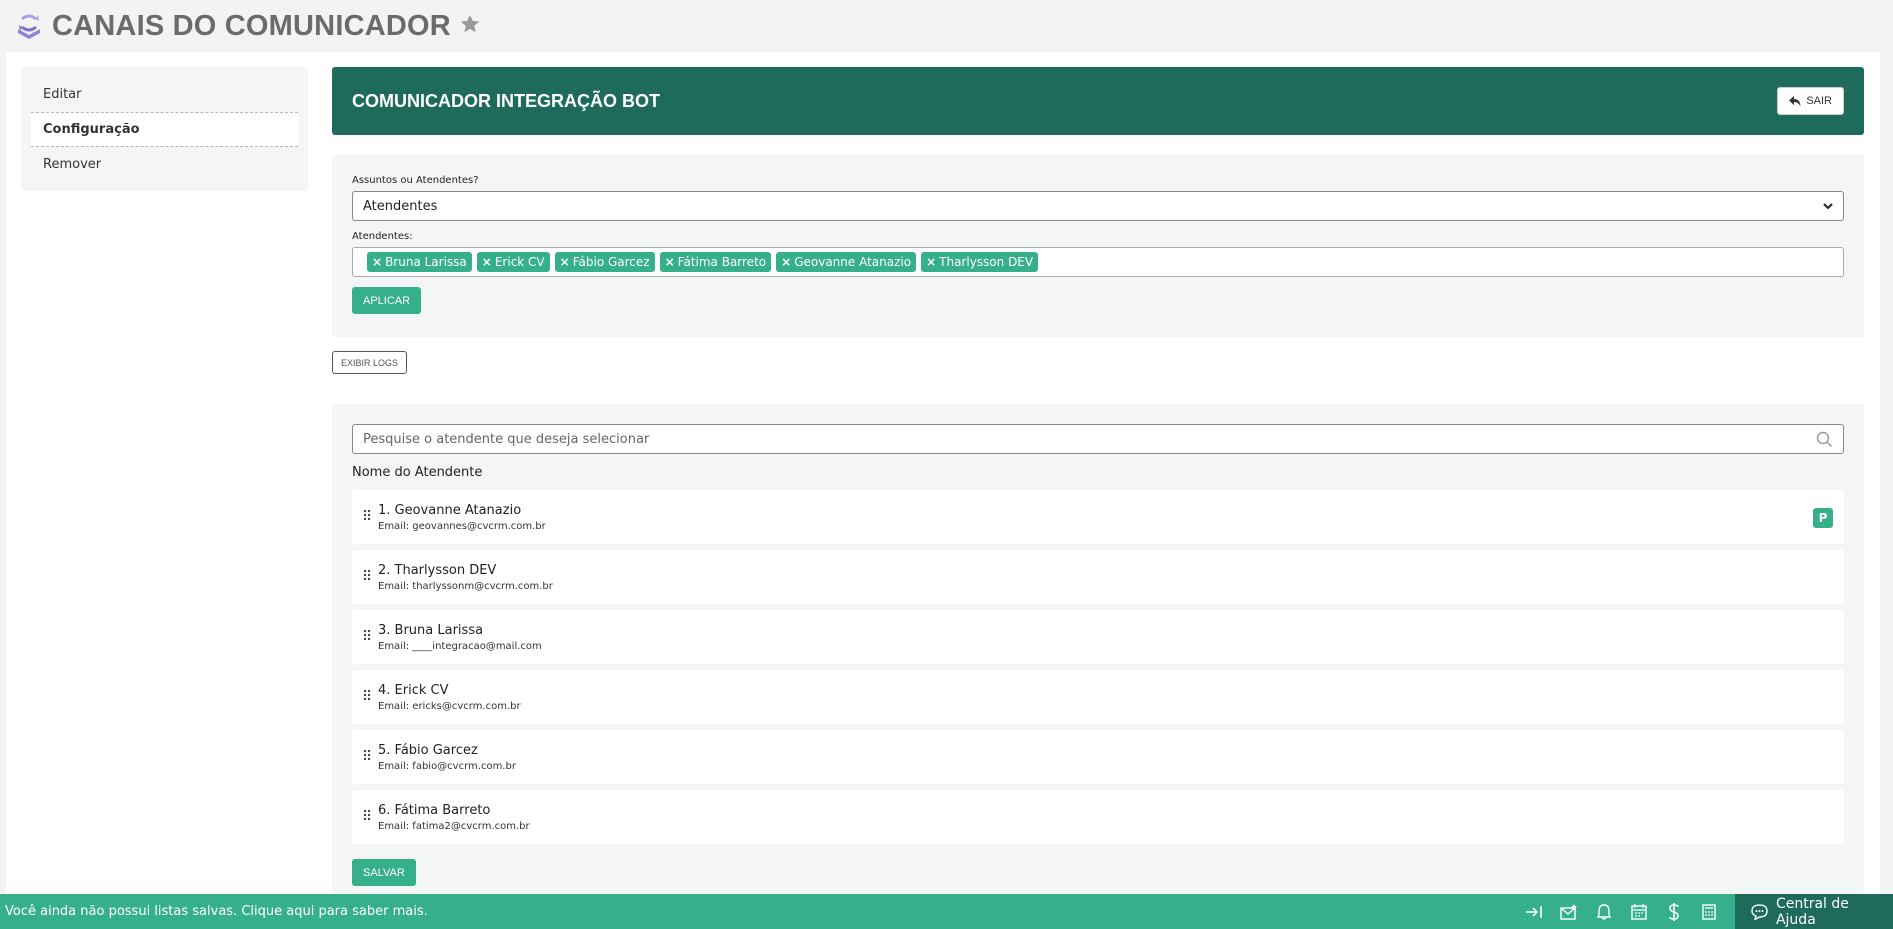  Describe the element at coordinates (465, 586) in the screenshot. I see `attendant-email: Email: tharlyssonm@cvcrm.com.br` at that location.